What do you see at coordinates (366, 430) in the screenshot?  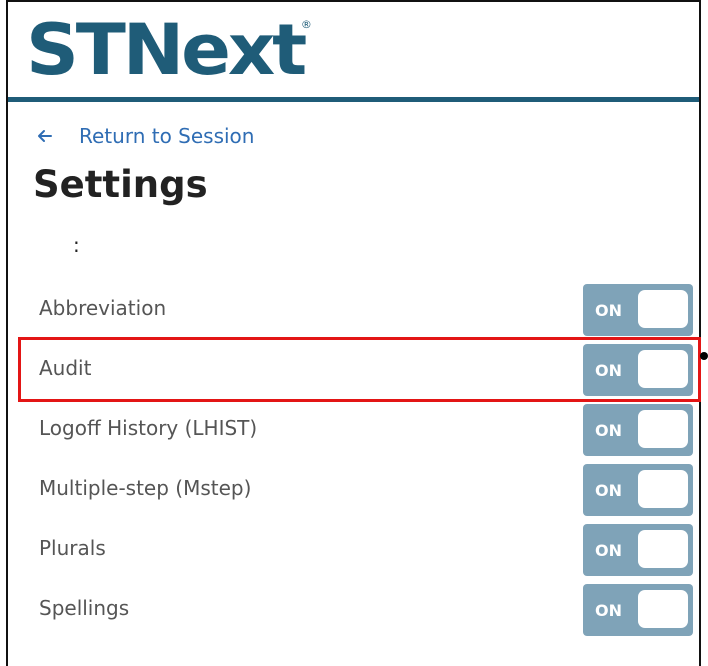 I see `setting-row-logoff-history: Logoff History (LHIST) ON` at bounding box center [366, 430].